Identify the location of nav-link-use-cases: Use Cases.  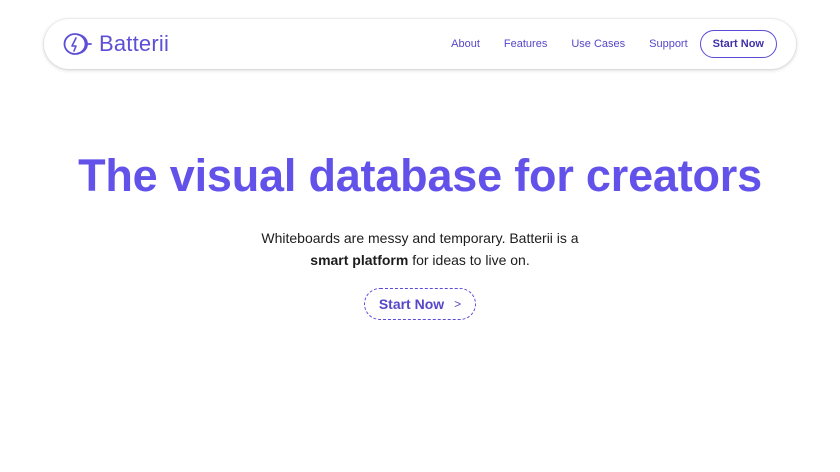
(598, 44).